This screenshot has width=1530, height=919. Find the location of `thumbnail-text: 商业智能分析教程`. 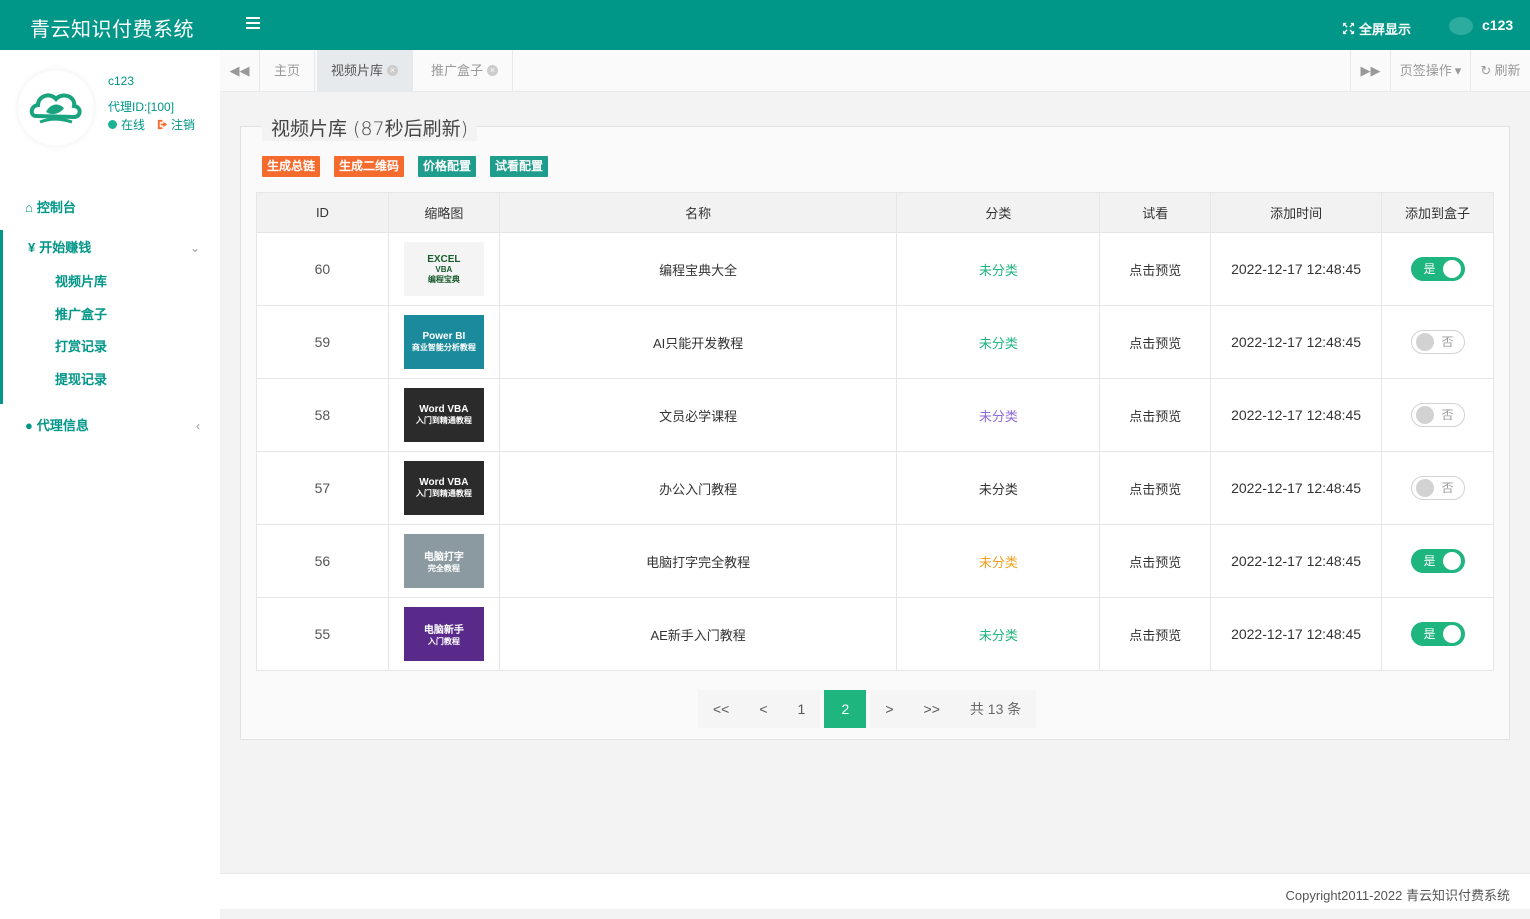

thumbnail-text: 商业智能分析教程 is located at coordinates (443, 347).